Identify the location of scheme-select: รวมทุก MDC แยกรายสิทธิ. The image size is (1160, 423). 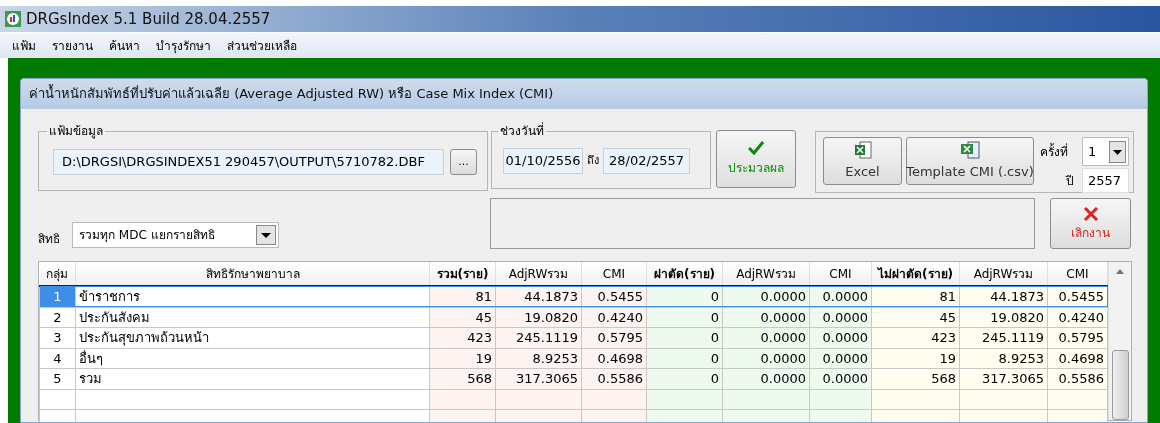
(175, 235).